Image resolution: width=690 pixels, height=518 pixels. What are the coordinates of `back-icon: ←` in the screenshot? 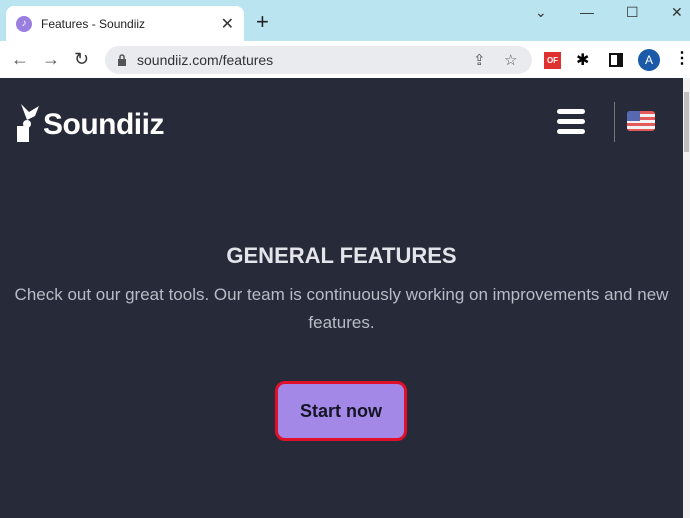 It's located at (20, 59).